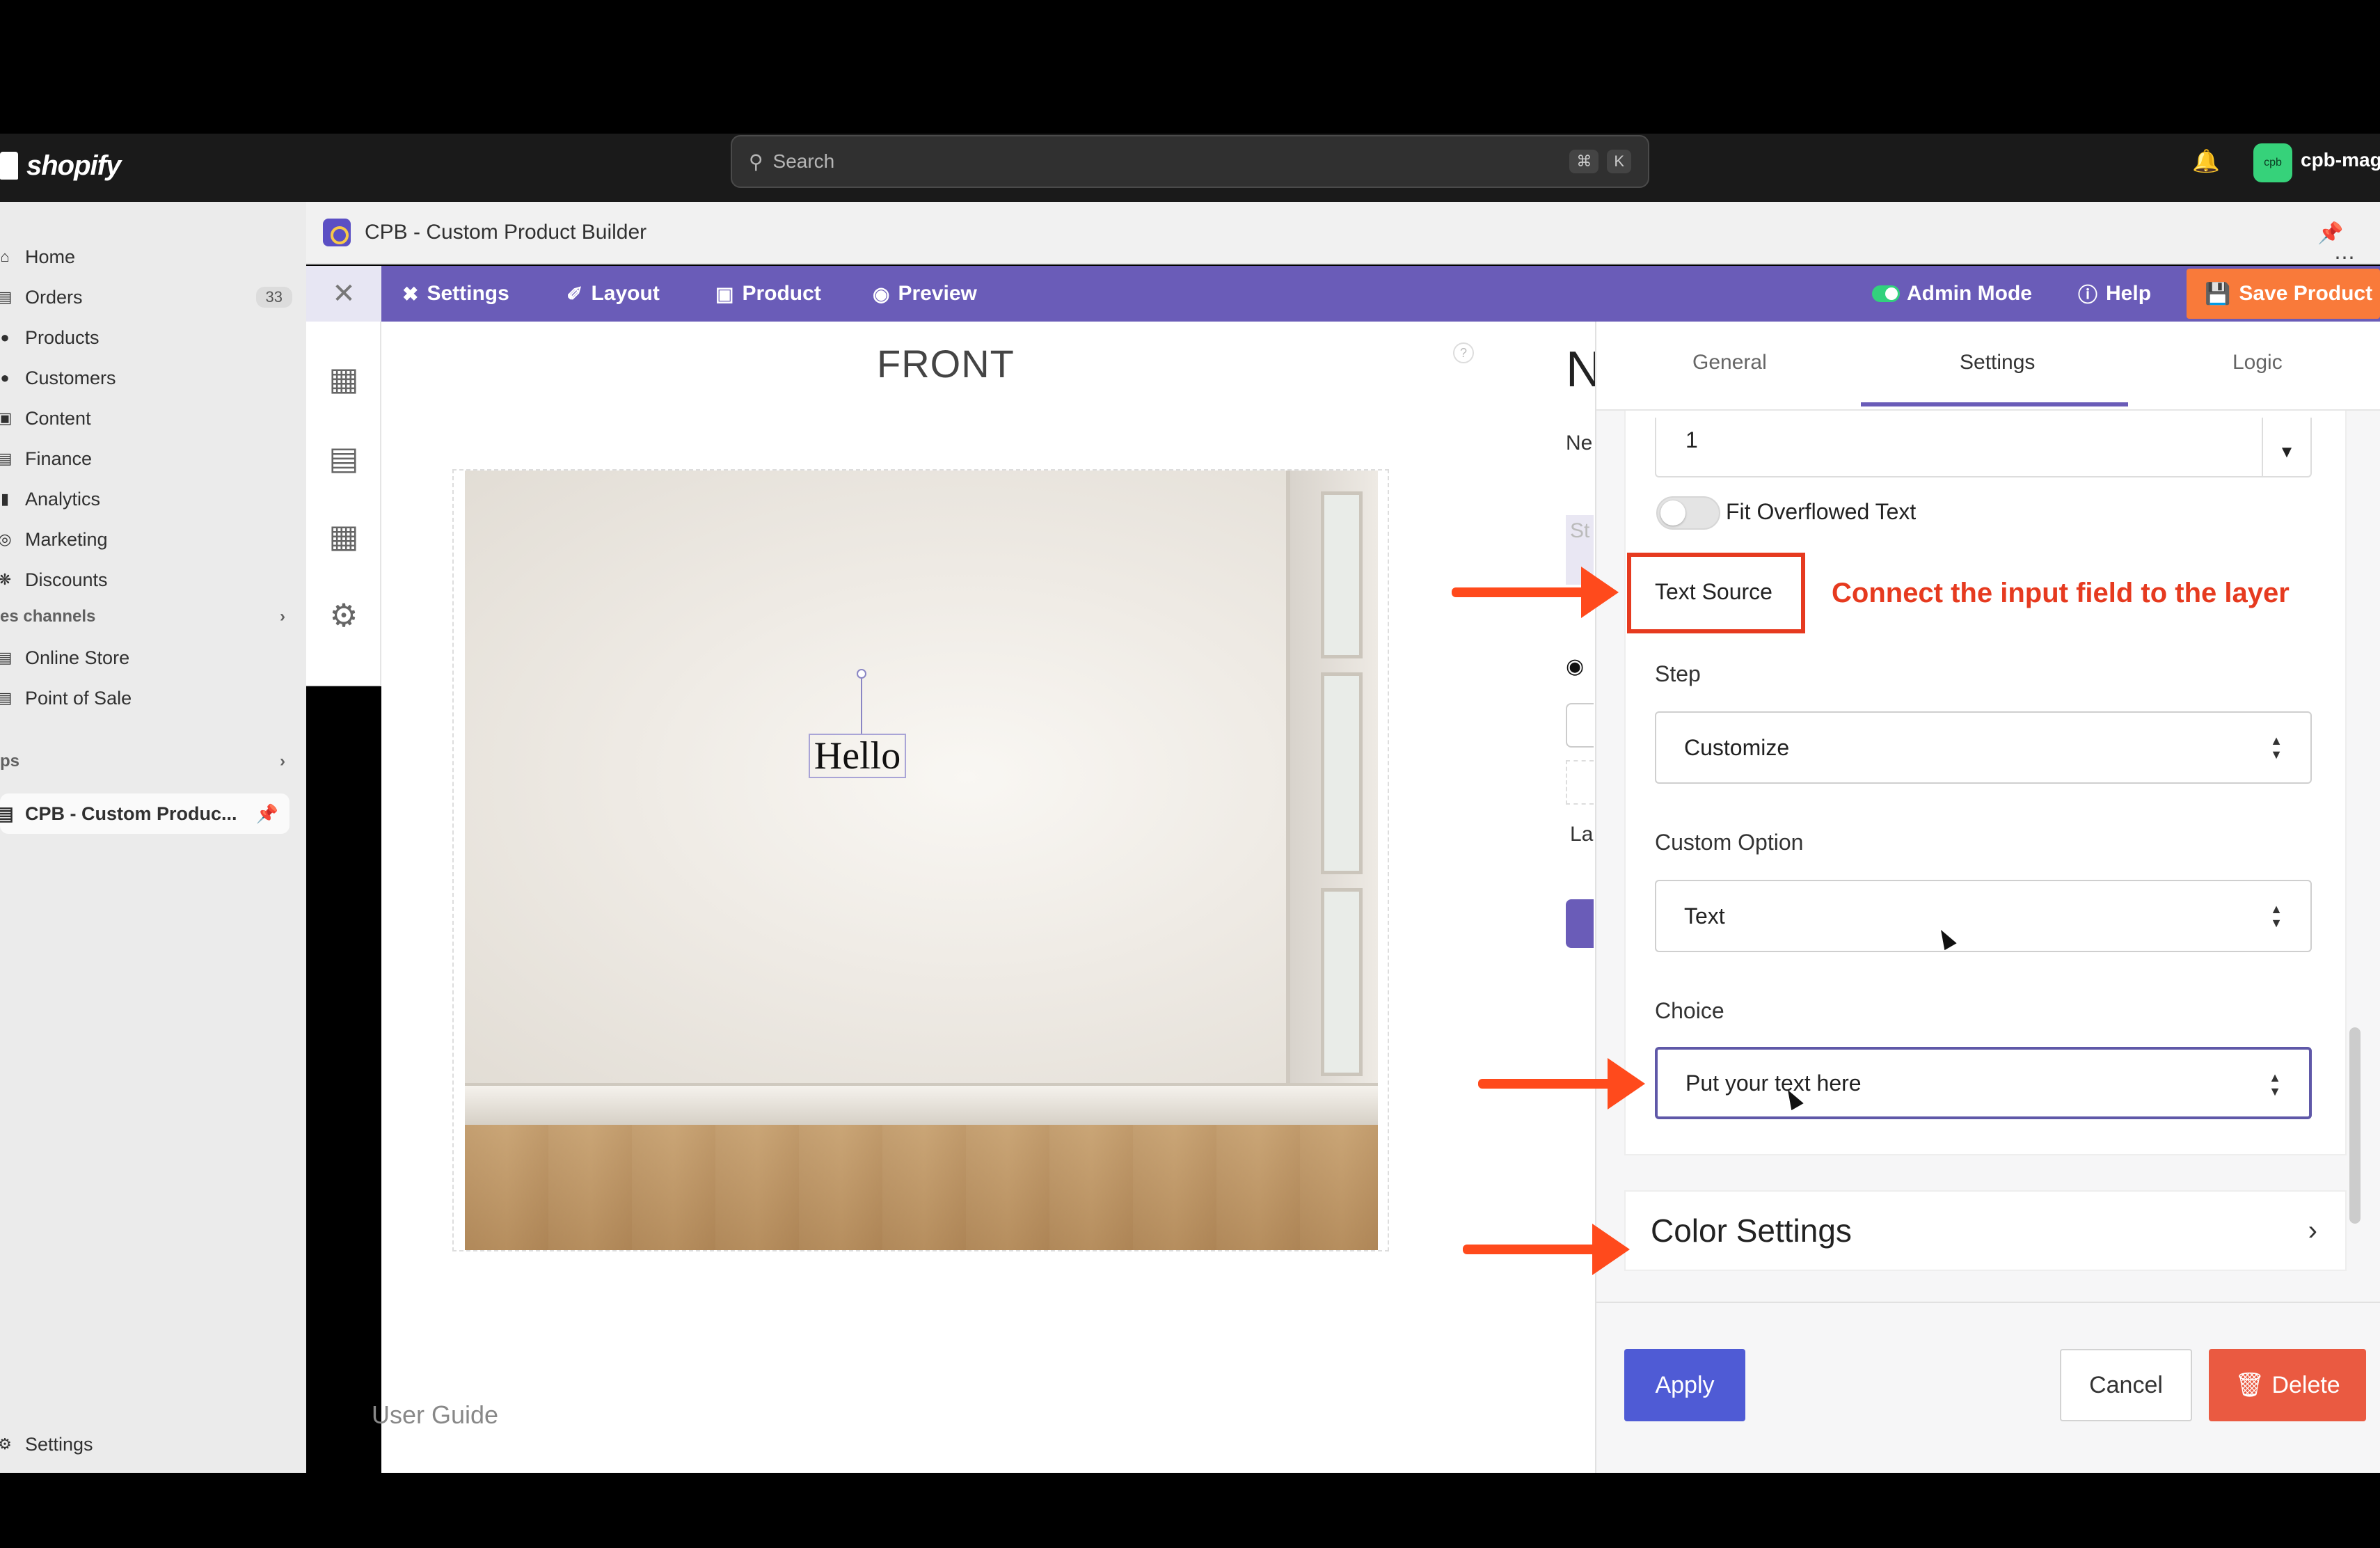 Image resolution: width=2380 pixels, height=1548 pixels. What do you see at coordinates (273, 297) in the screenshot?
I see `orders-count-badge: 33` at bounding box center [273, 297].